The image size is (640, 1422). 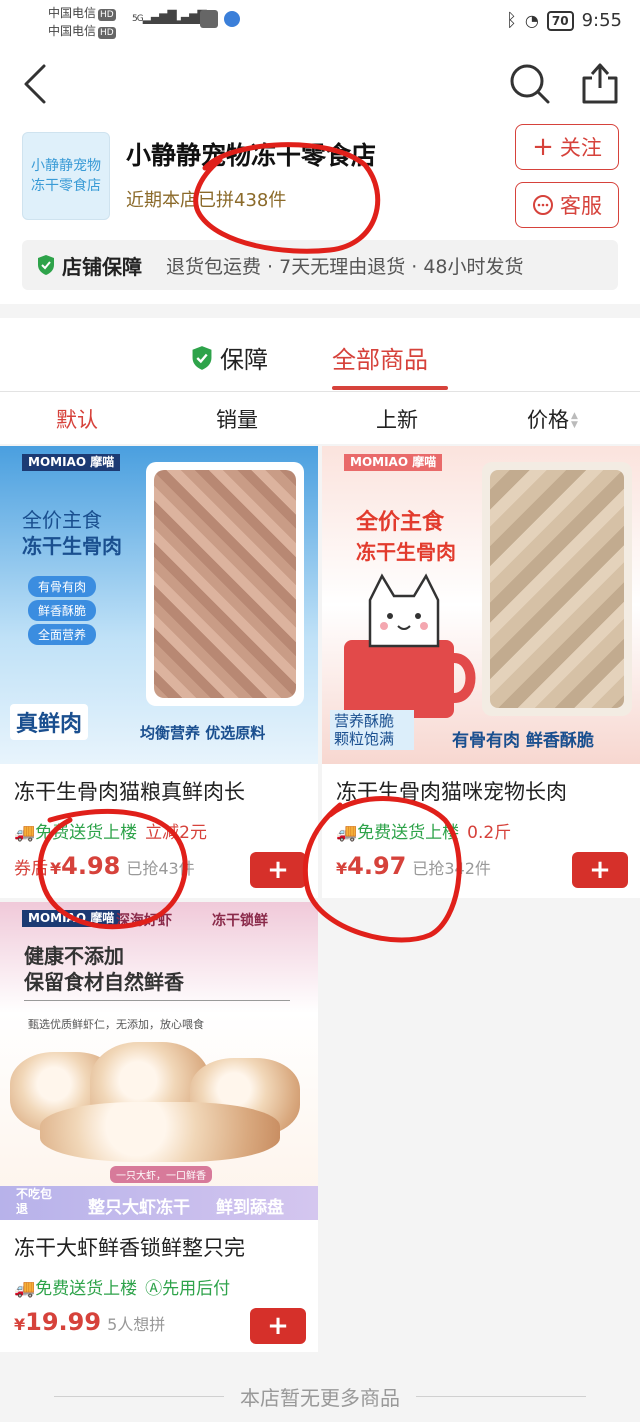 I want to click on clock: 9:55, so click(x=601, y=20).